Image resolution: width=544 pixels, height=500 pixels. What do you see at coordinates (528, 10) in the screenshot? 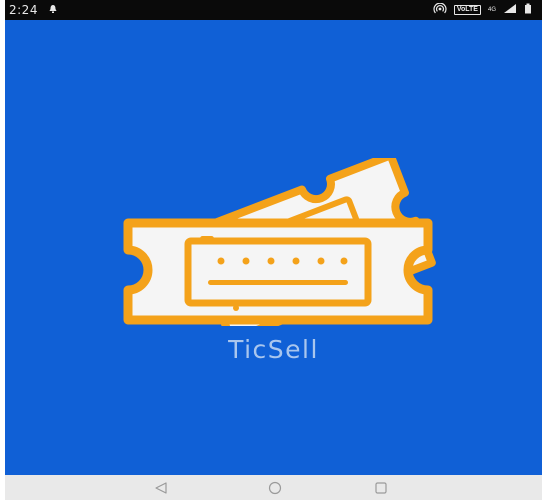
I see `battery-icon` at bounding box center [528, 10].